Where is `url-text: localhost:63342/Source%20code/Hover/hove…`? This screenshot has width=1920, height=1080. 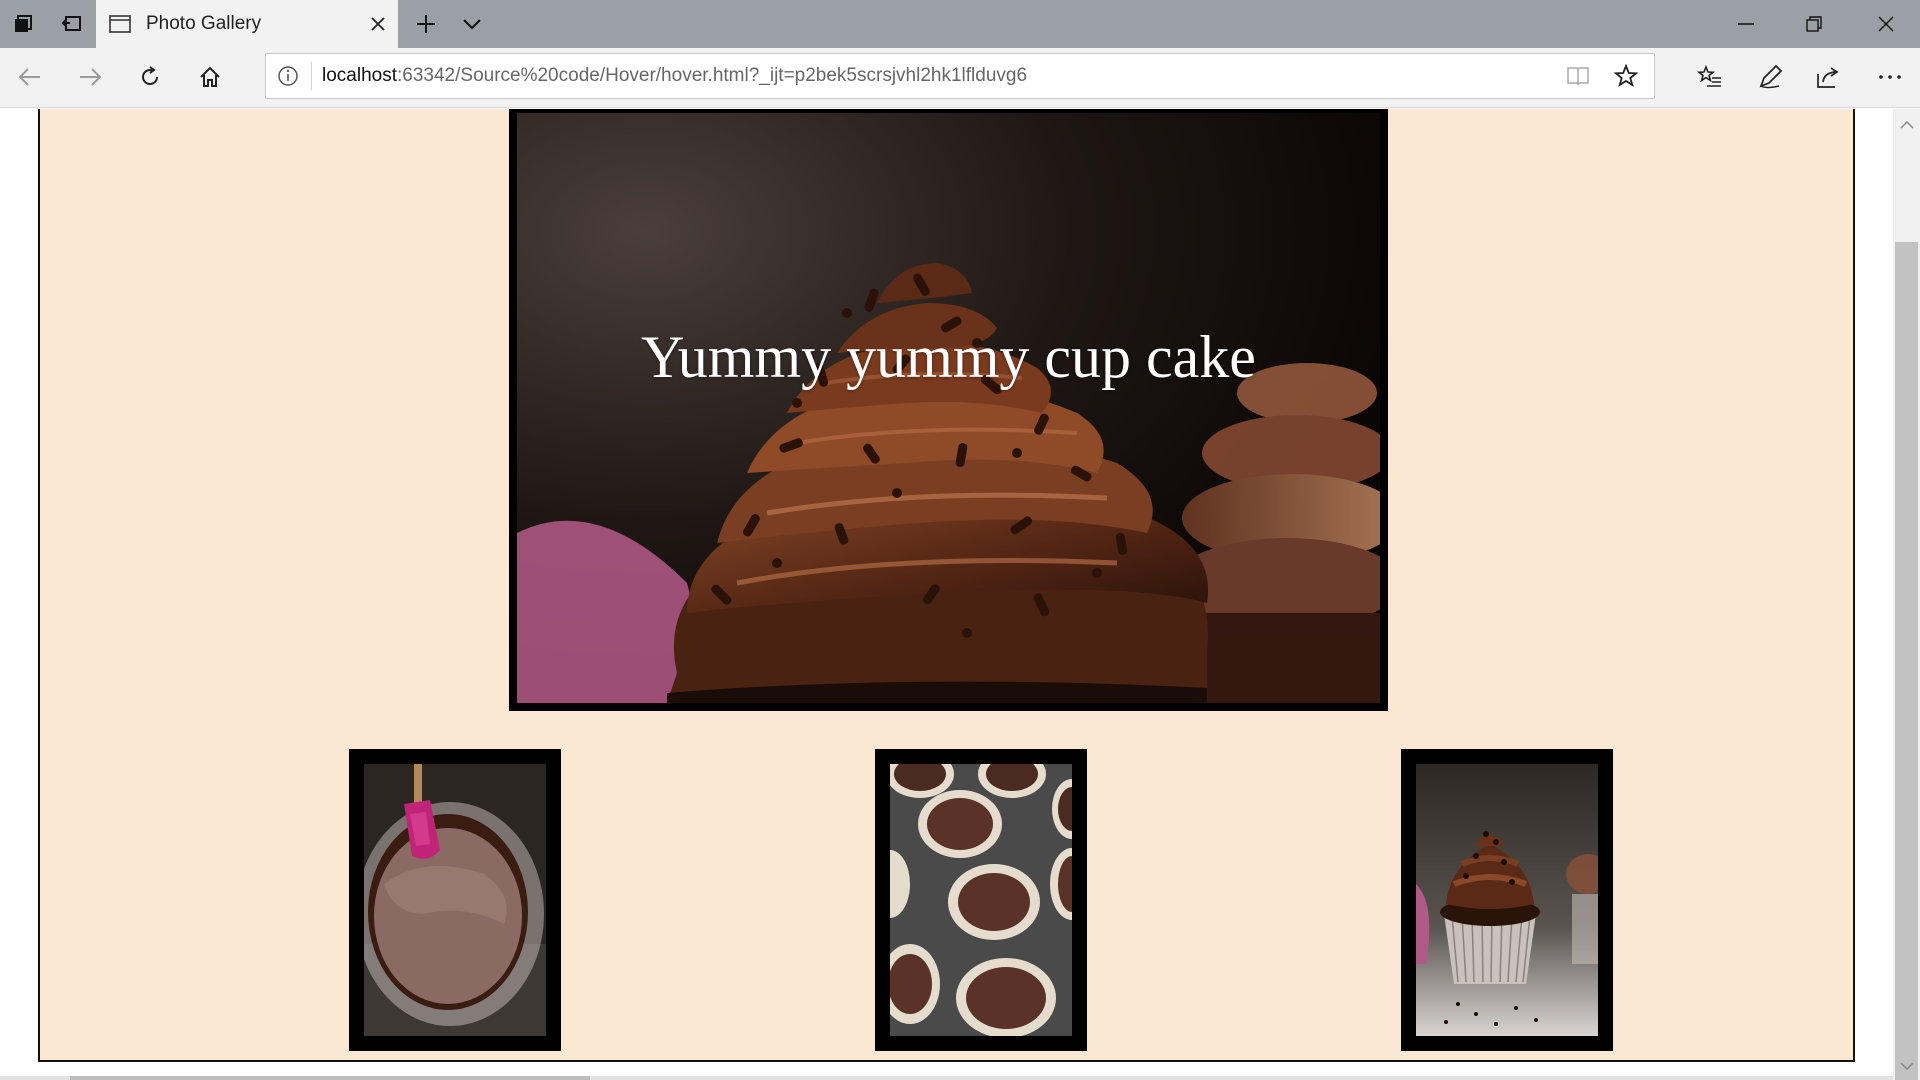 url-text: localhost:63342/Source%20code/Hover/hove… is located at coordinates (674, 76).